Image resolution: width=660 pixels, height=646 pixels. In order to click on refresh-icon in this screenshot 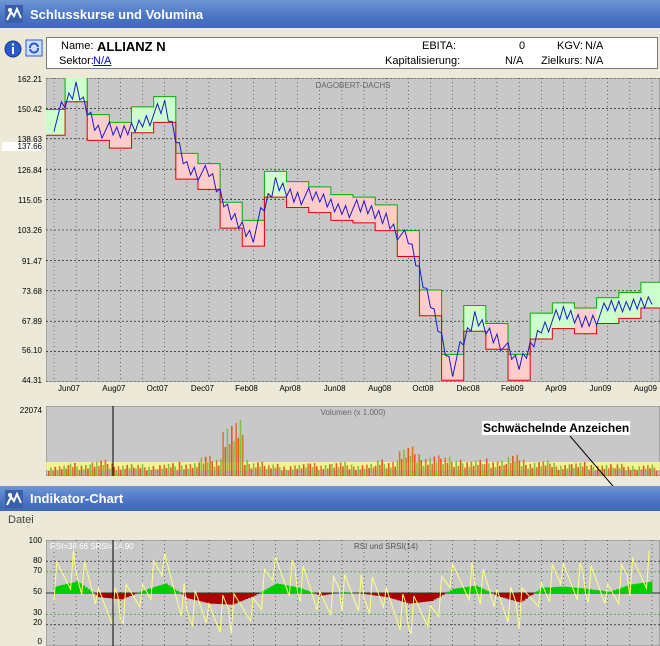, I will do `click(34, 48)`.